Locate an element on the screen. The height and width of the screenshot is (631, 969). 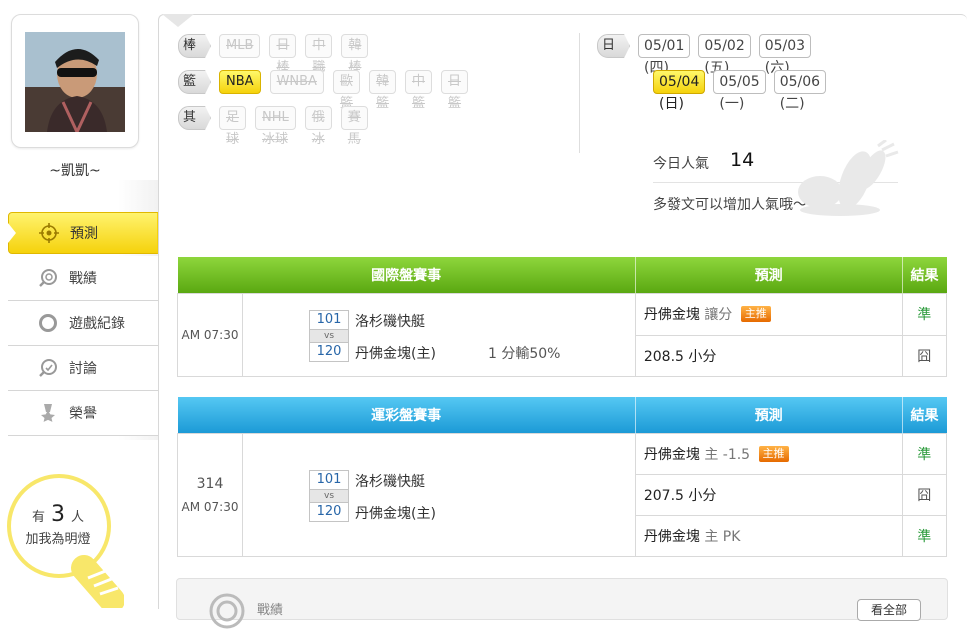
sidebar-item-discussion: 討論 is located at coordinates (83, 368).